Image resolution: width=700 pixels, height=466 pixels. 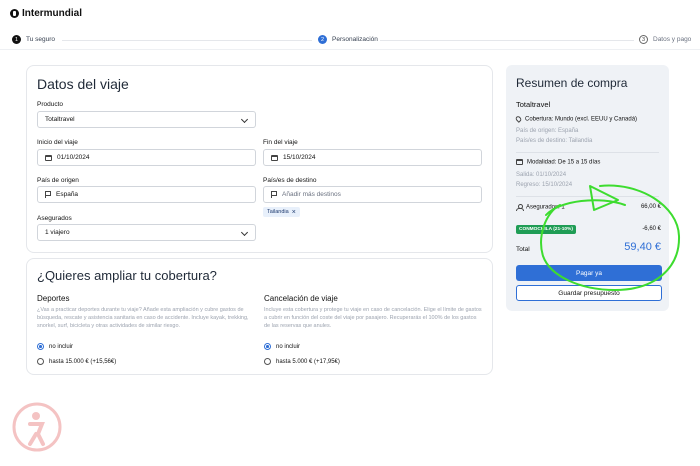 I want to click on step-personalizacion: 2 Personalización, so click(x=348, y=39).